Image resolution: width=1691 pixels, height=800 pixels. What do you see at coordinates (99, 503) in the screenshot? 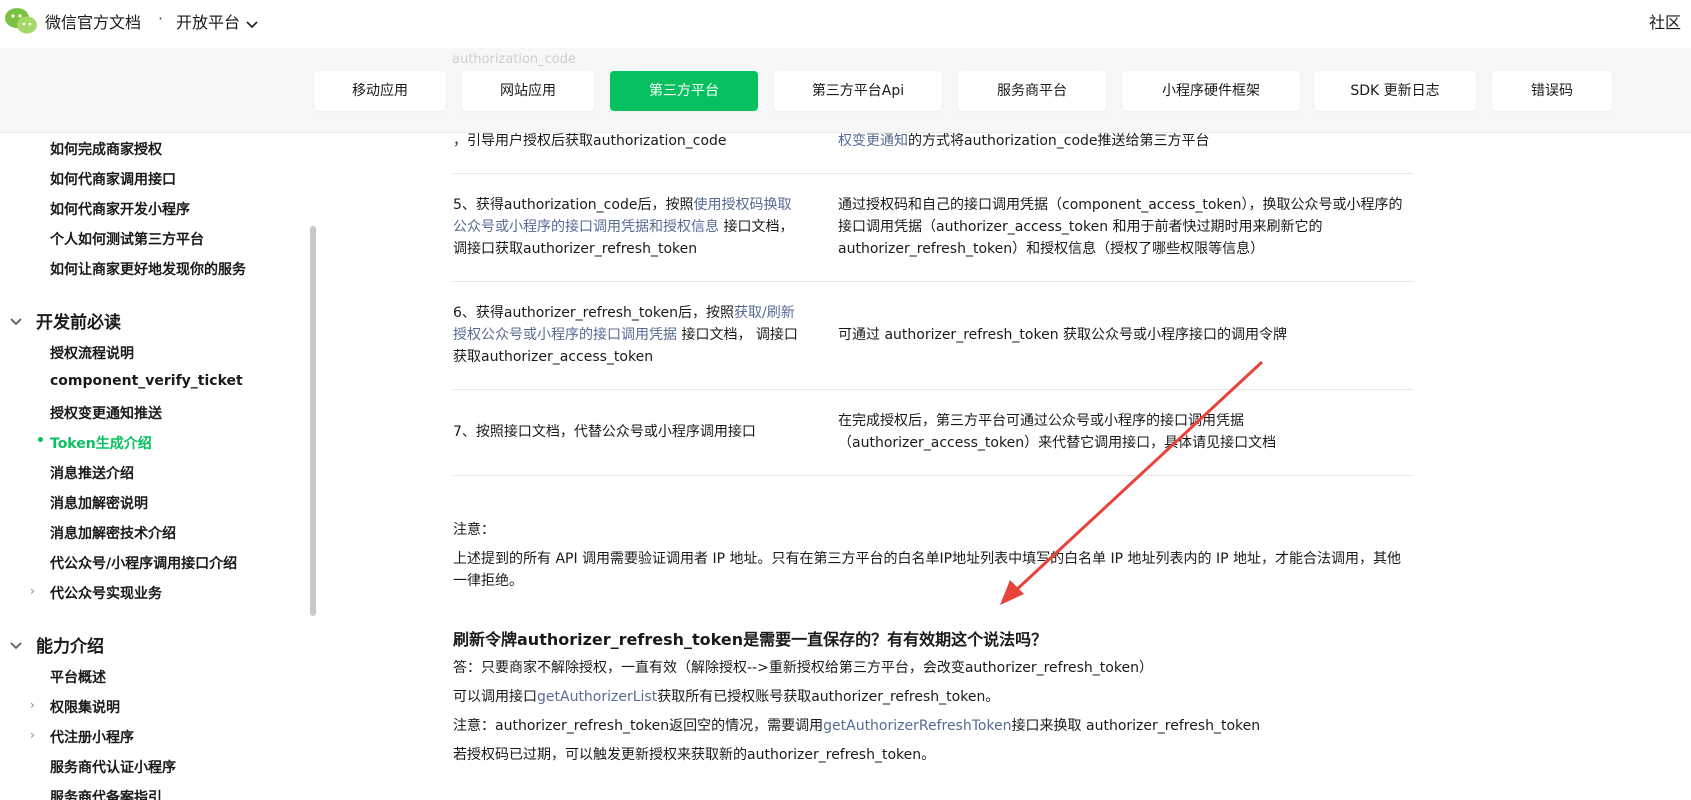
I see `sidebar-item-encryption: 消息加解密说明` at bounding box center [99, 503].